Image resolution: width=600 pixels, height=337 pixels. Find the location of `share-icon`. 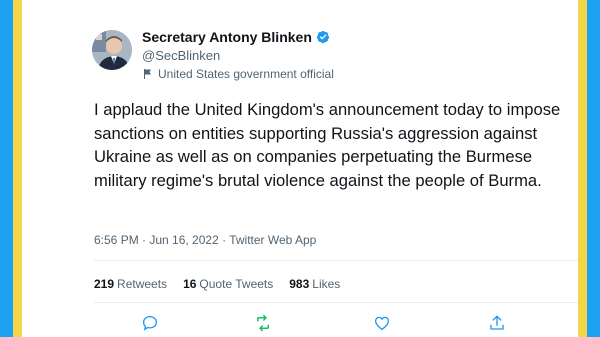

share-icon is located at coordinates (497, 322).